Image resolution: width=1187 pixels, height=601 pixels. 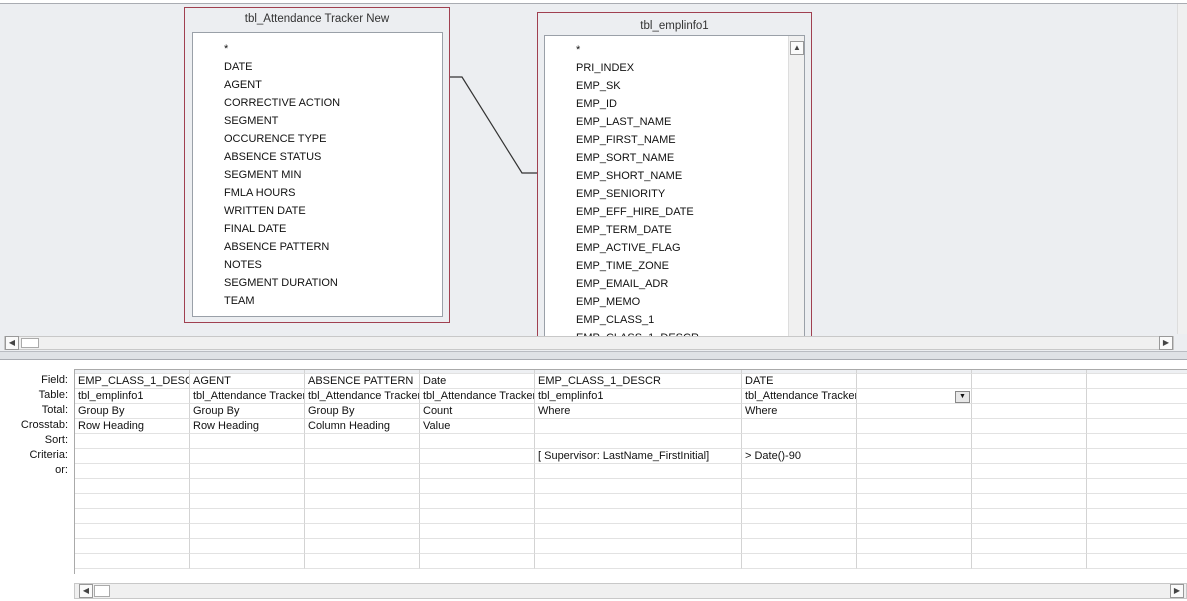 What do you see at coordinates (799, 456) in the screenshot?
I see `grid-cell: > Date()-90` at bounding box center [799, 456].